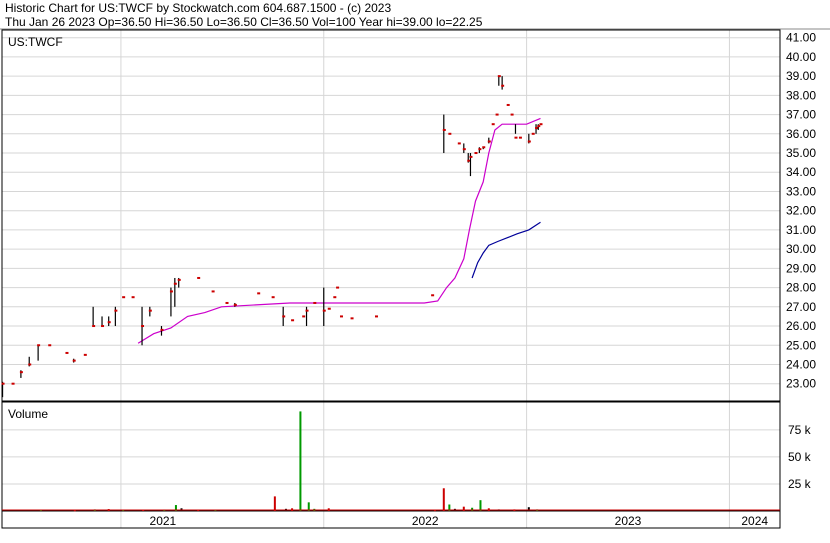 This screenshot has width=830, height=543. What do you see at coordinates (425, 521) in the screenshot?
I see `year-tick-label: 2022` at bounding box center [425, 521].